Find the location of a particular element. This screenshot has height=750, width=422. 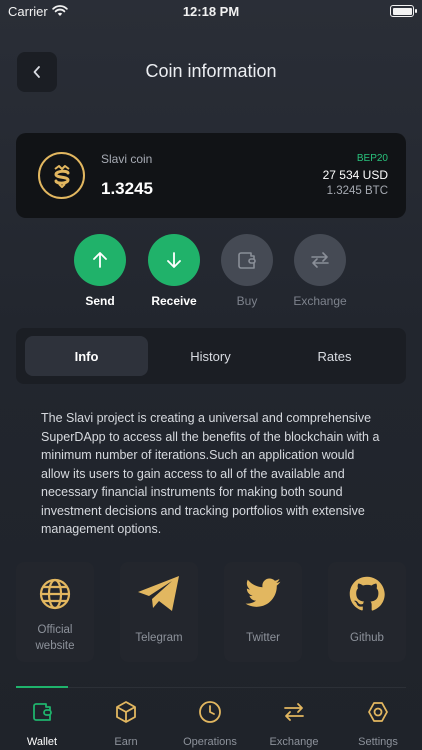

buy-button: Buy is located at coordinates (247, 271).